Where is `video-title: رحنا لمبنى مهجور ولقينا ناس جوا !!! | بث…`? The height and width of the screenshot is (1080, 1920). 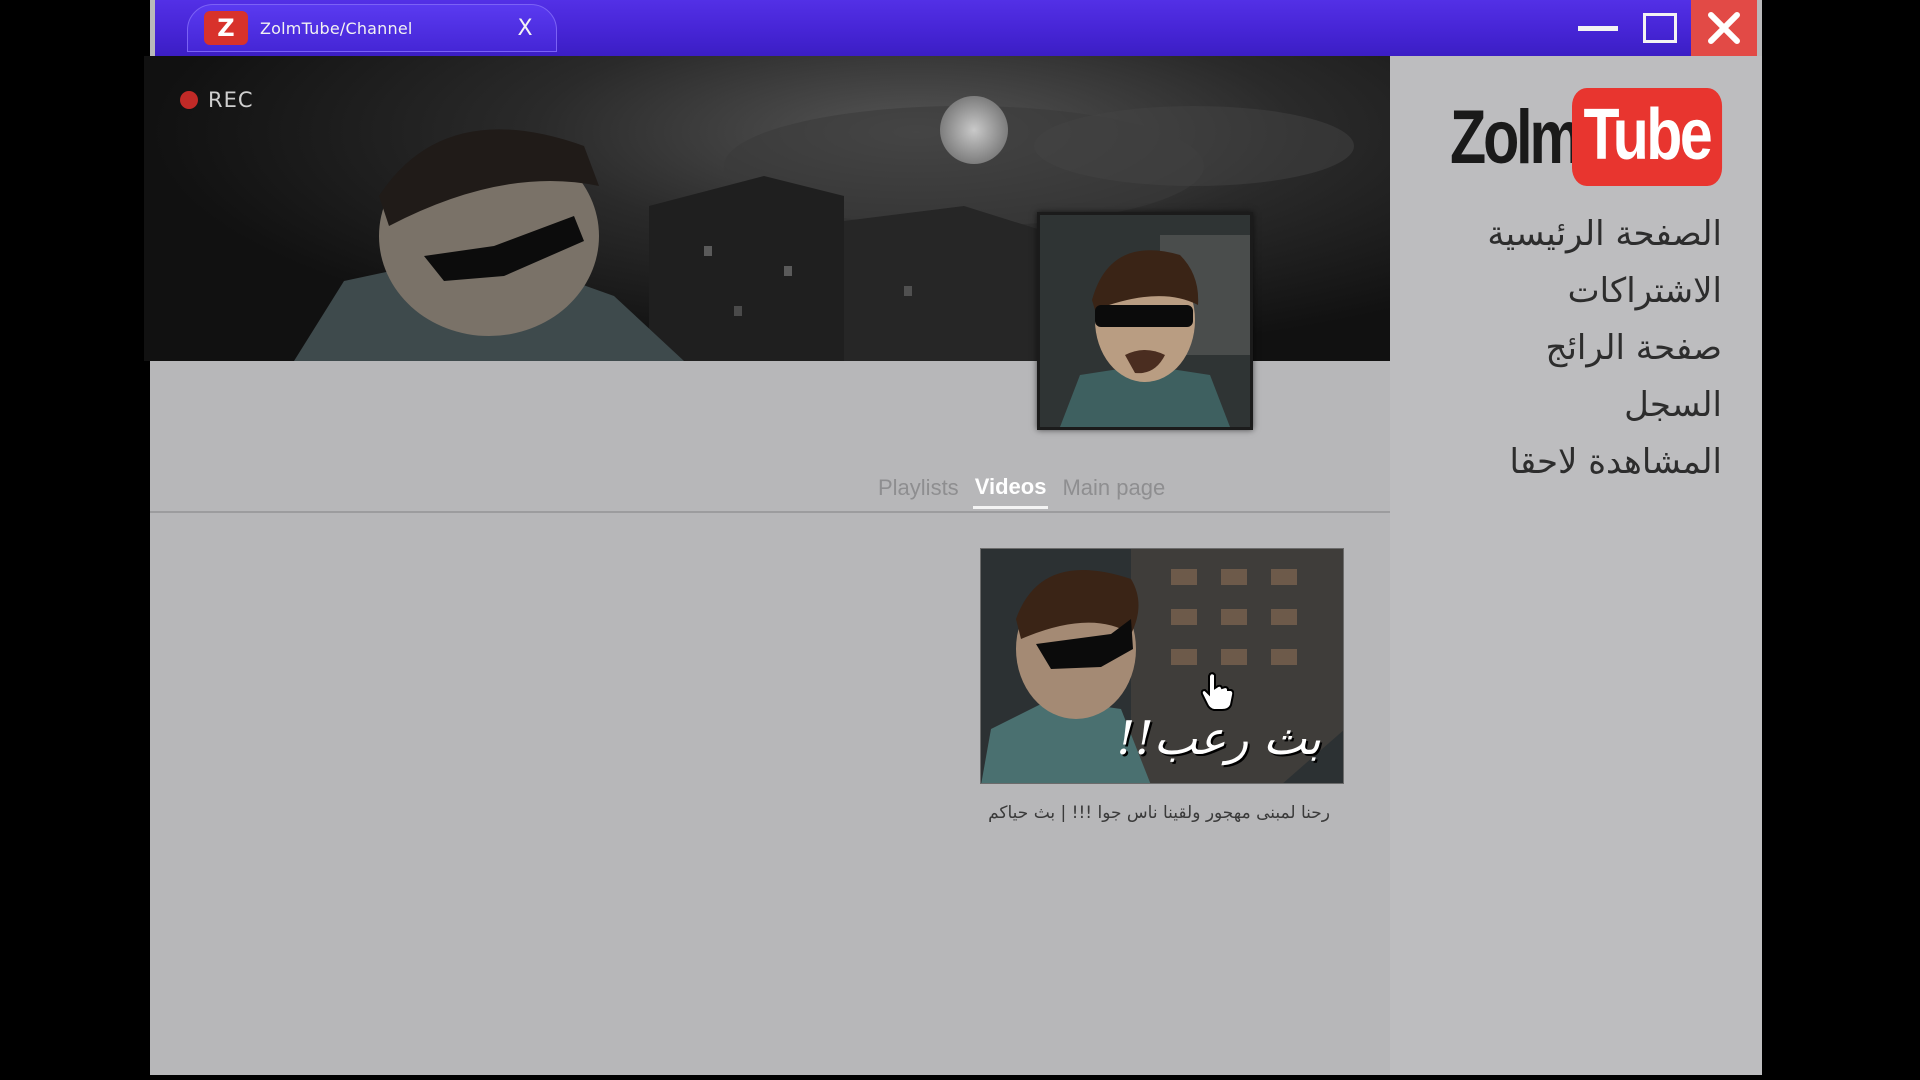 video-title: رحنا لمبنى مهجور ولقينا ناس جوا !!! | بث… is located at coordinates (1155, 813).